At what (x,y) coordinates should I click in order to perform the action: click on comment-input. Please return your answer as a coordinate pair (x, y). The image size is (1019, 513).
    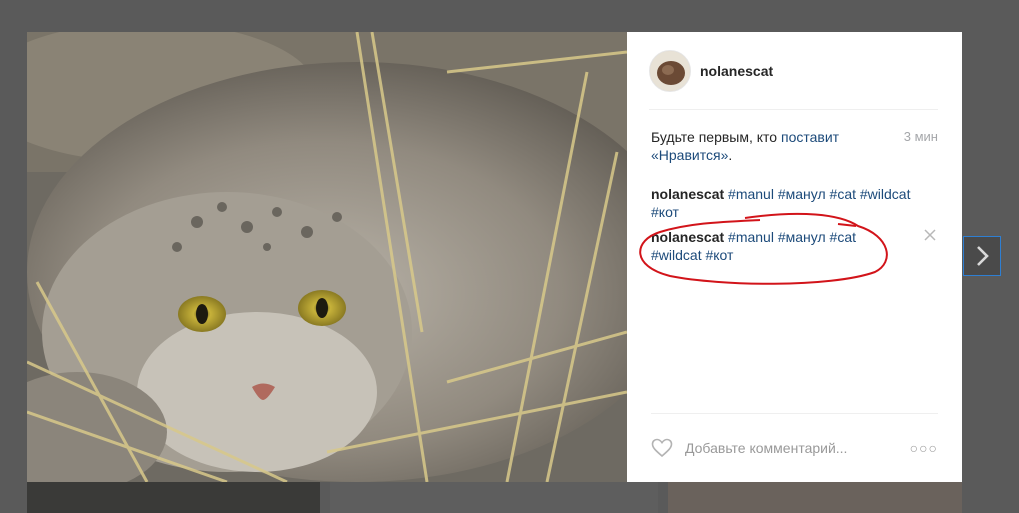
    Looking at the image, I should click on (780, 448).